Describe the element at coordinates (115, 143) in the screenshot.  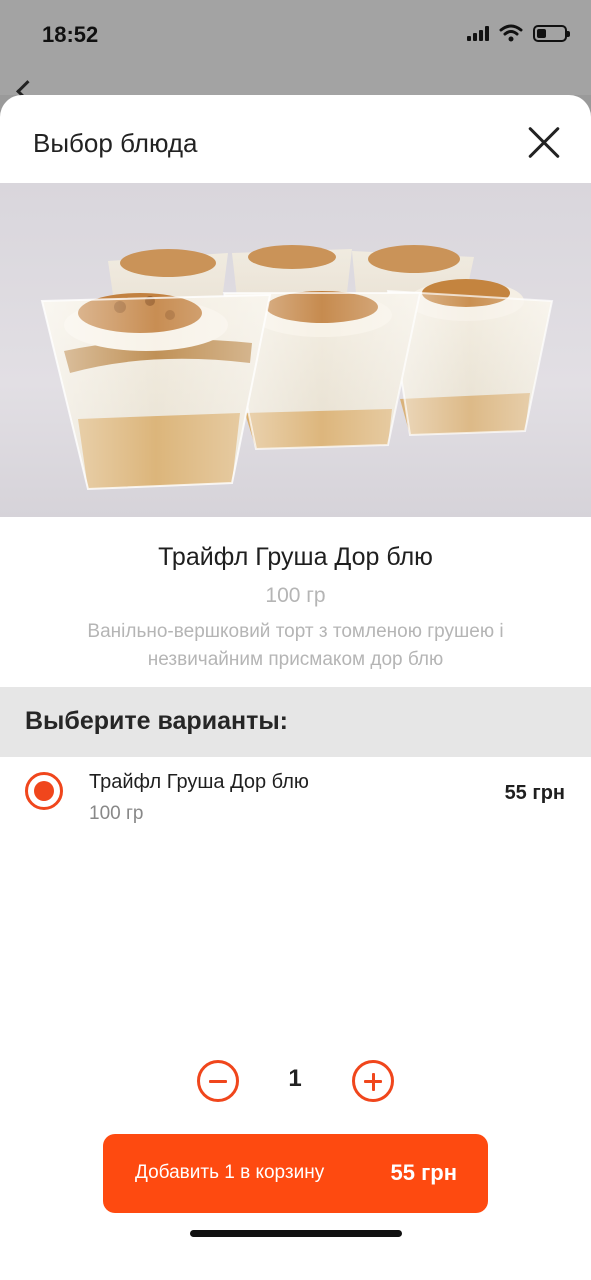
I see `sheet-title: Выбор блюда` at that location.